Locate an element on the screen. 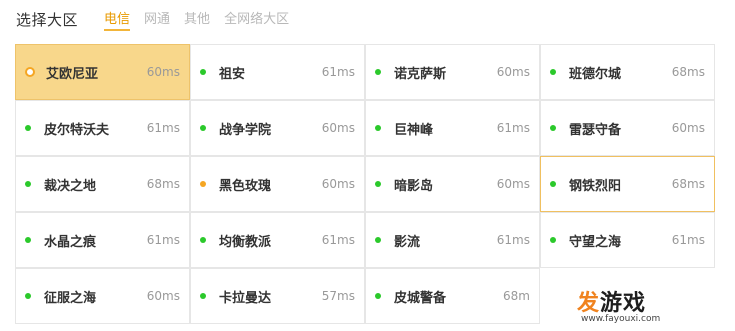 Image resolution: width=735 pixels, height=331 pixels. server-name: 水晶之痕 is located at coordinates (70, 242).